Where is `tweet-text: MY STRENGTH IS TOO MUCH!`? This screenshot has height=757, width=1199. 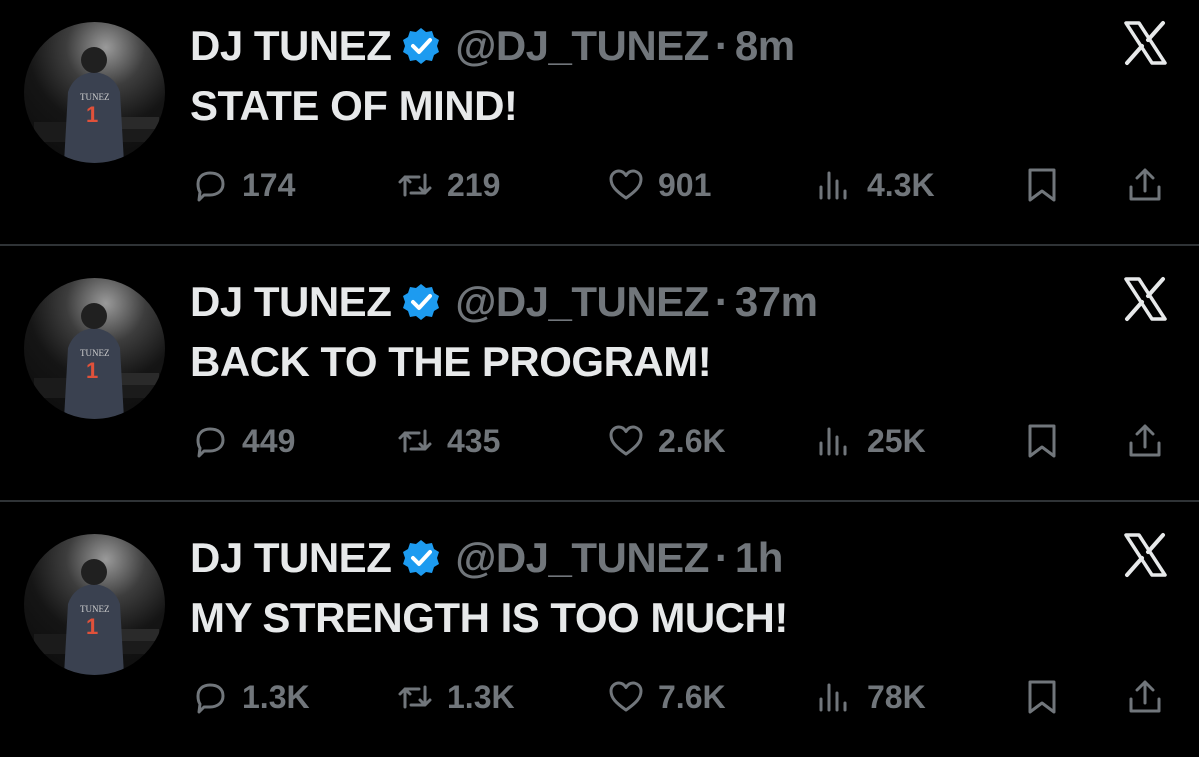 tweet-text: MY STRENGTH IS TOO MUCH! is located at coordinates (489, 617).